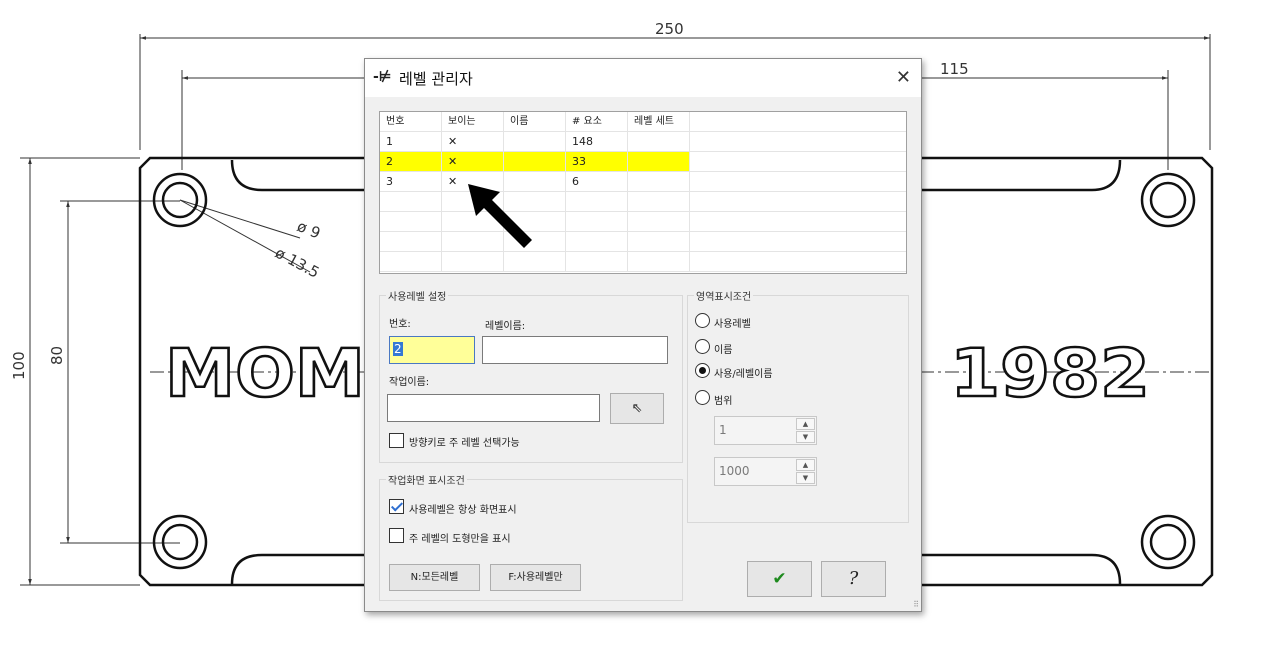 The width and height of the screenshot is (1280, 663). Describe the element at coordinates (575, 350) in the screenshot. I see `level-name-input` at that location.